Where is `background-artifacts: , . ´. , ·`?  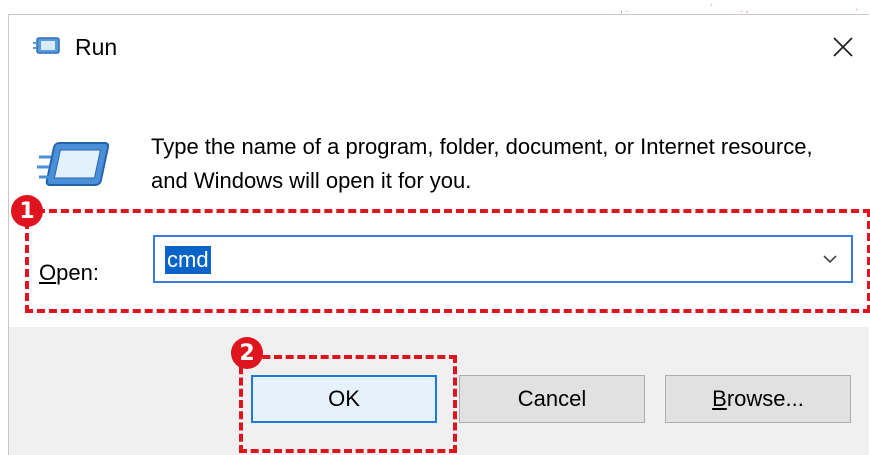
background-artifacts: , . ´. , · is located at coordinates (739, 9).